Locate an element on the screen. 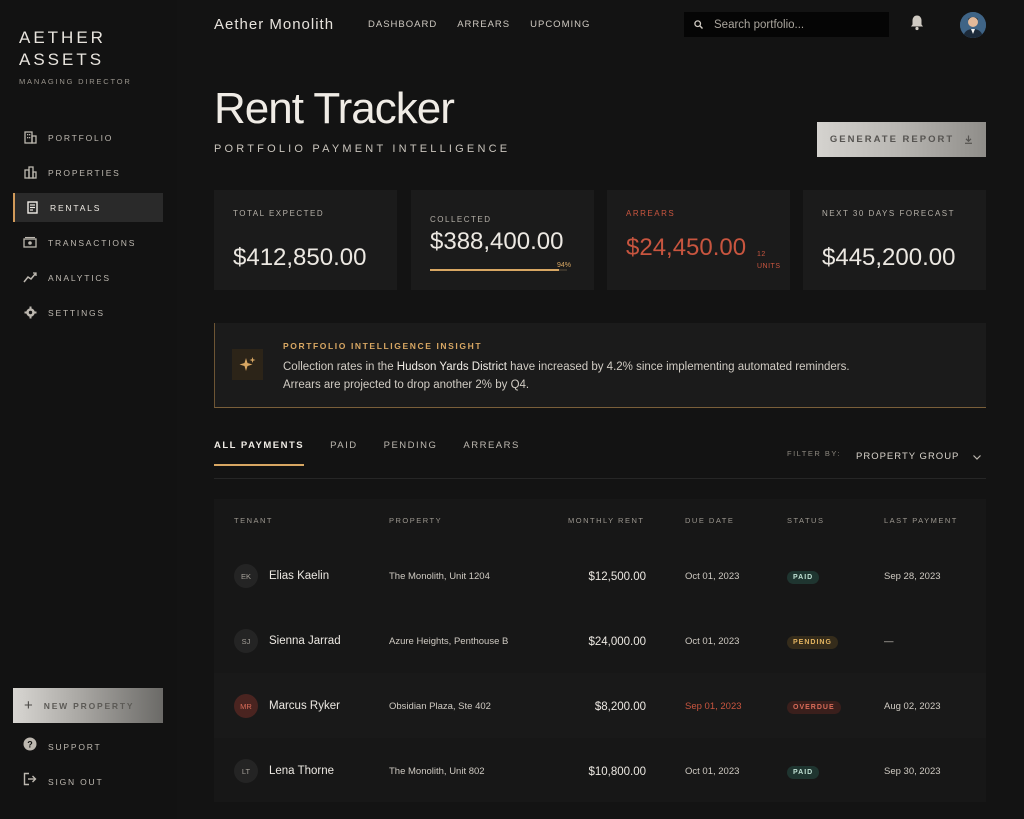  stat-value: $388,400.00 is located at coordinates (497, 241).